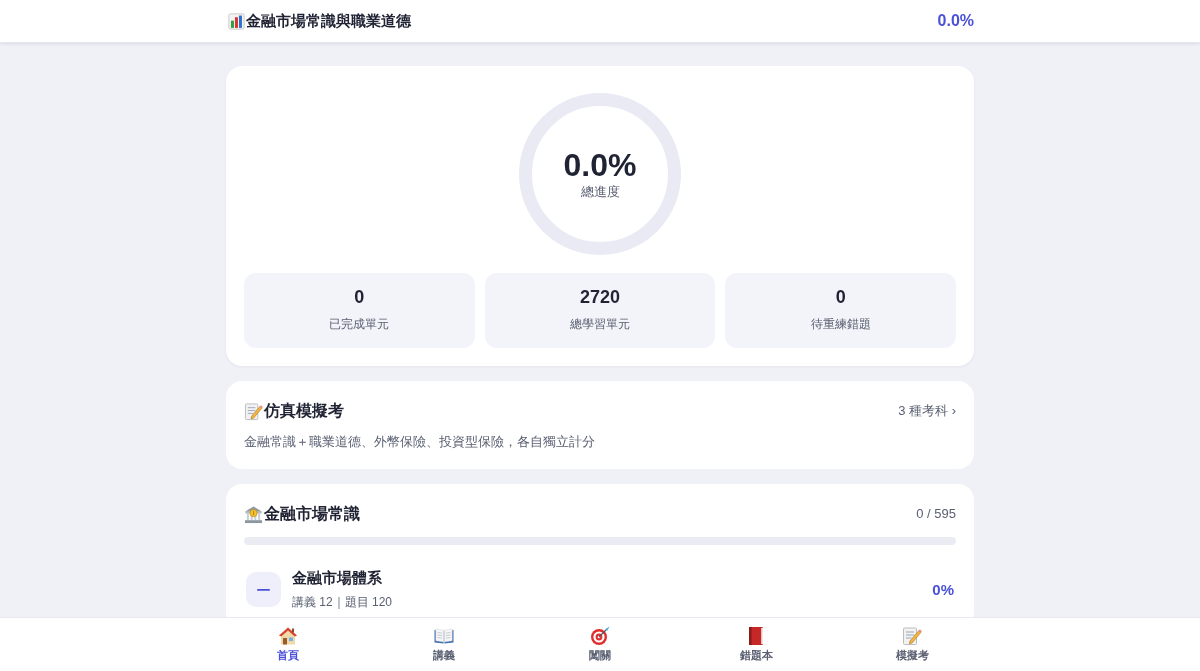  I want to click on nav-tab: 講義, so click(444, 644).